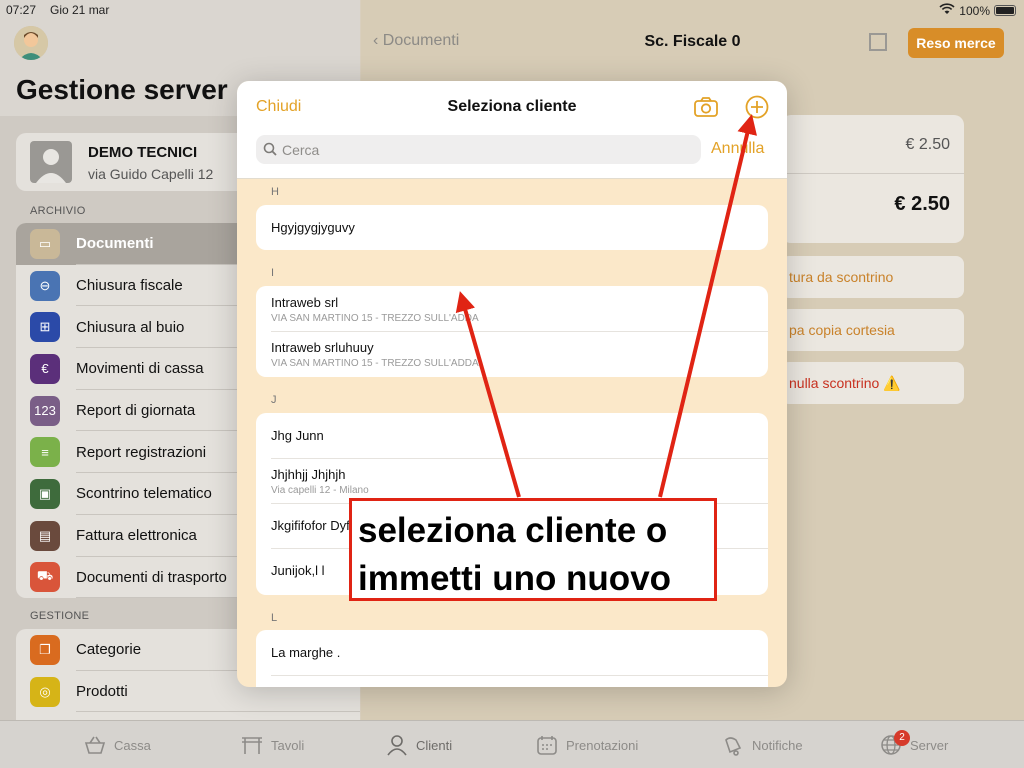 This screenshot has width=1024, height=768. What do you see at coordinates (322, 347) in the screenshot?
I see `client-name: Intraweb srluhuuy` at bounding box center [322, 347].